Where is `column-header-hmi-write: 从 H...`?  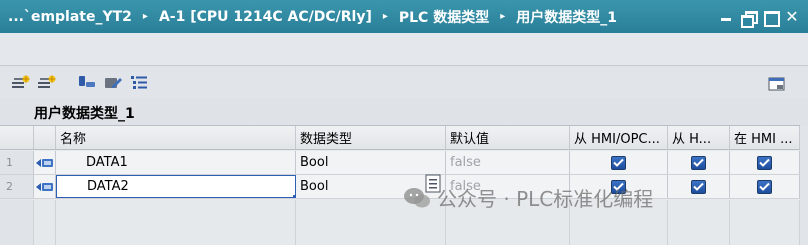
column-header-hmi-write: 从 H... is located at coordinates (699, 137).